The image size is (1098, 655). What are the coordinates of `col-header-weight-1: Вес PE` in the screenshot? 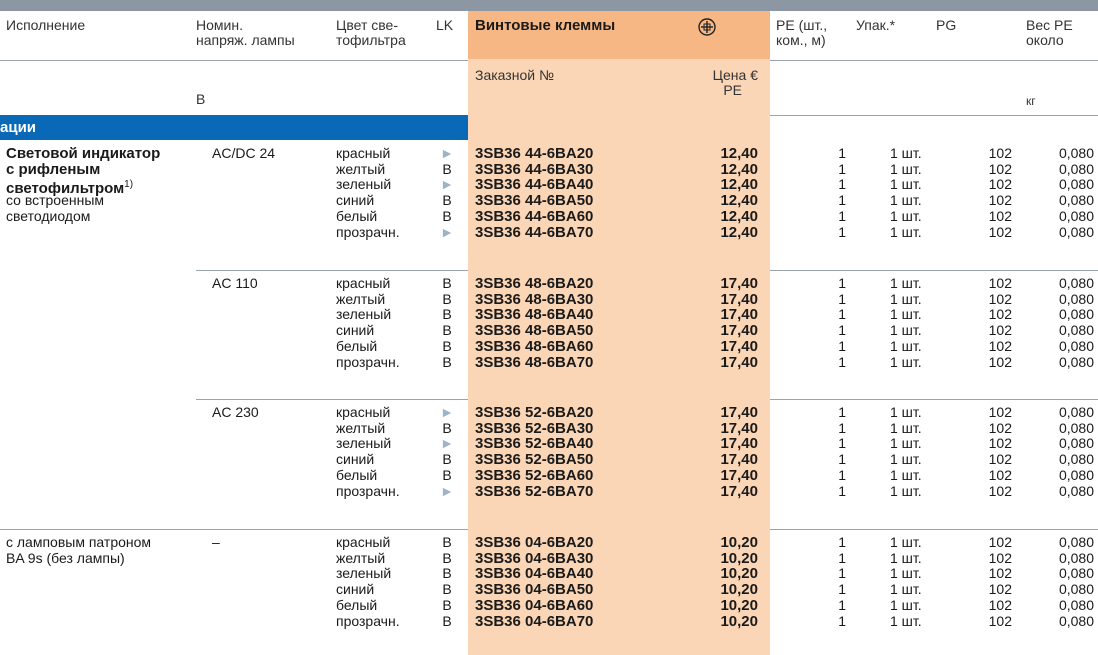 It's located at (1049, 25).